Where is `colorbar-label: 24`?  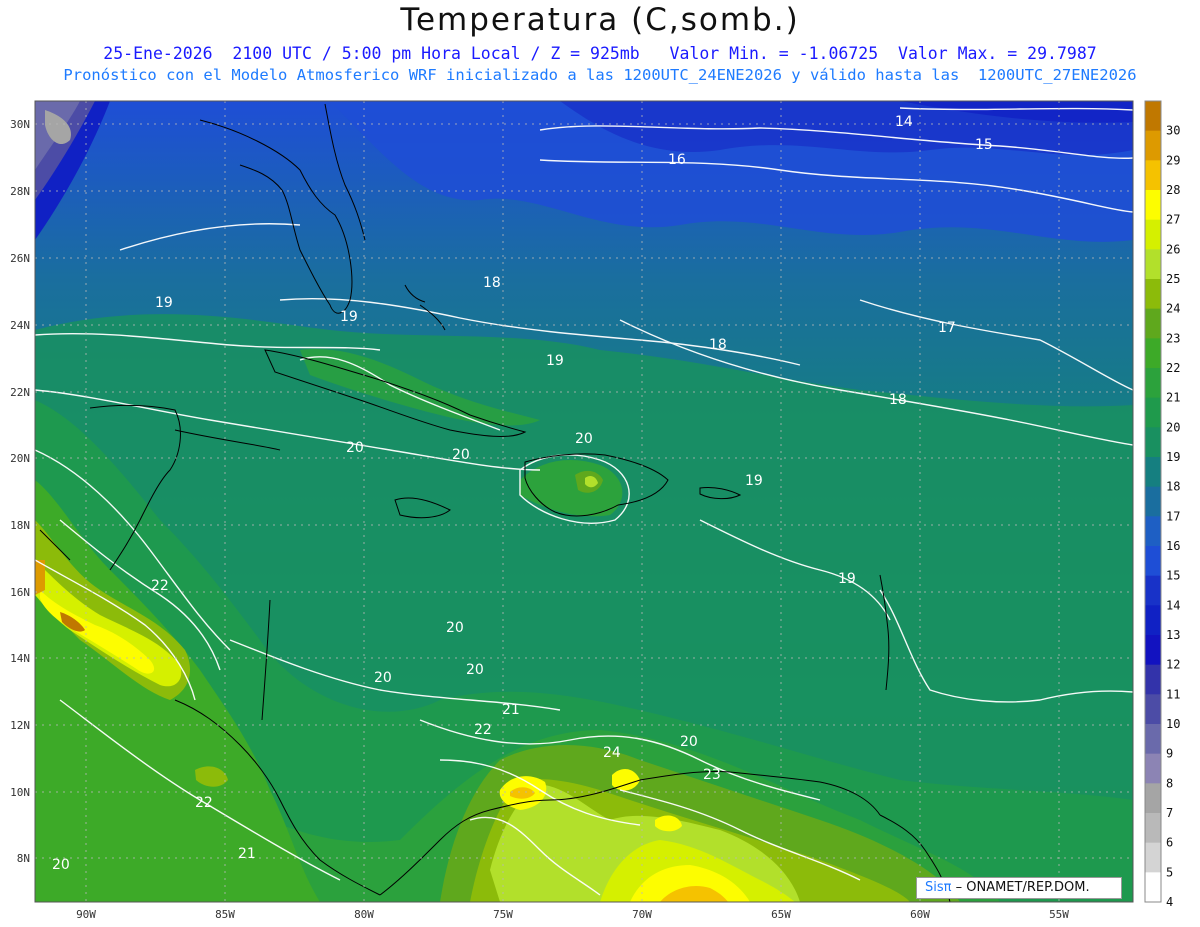 colorbar-label: 24 is located at coordinates (1173, 309).